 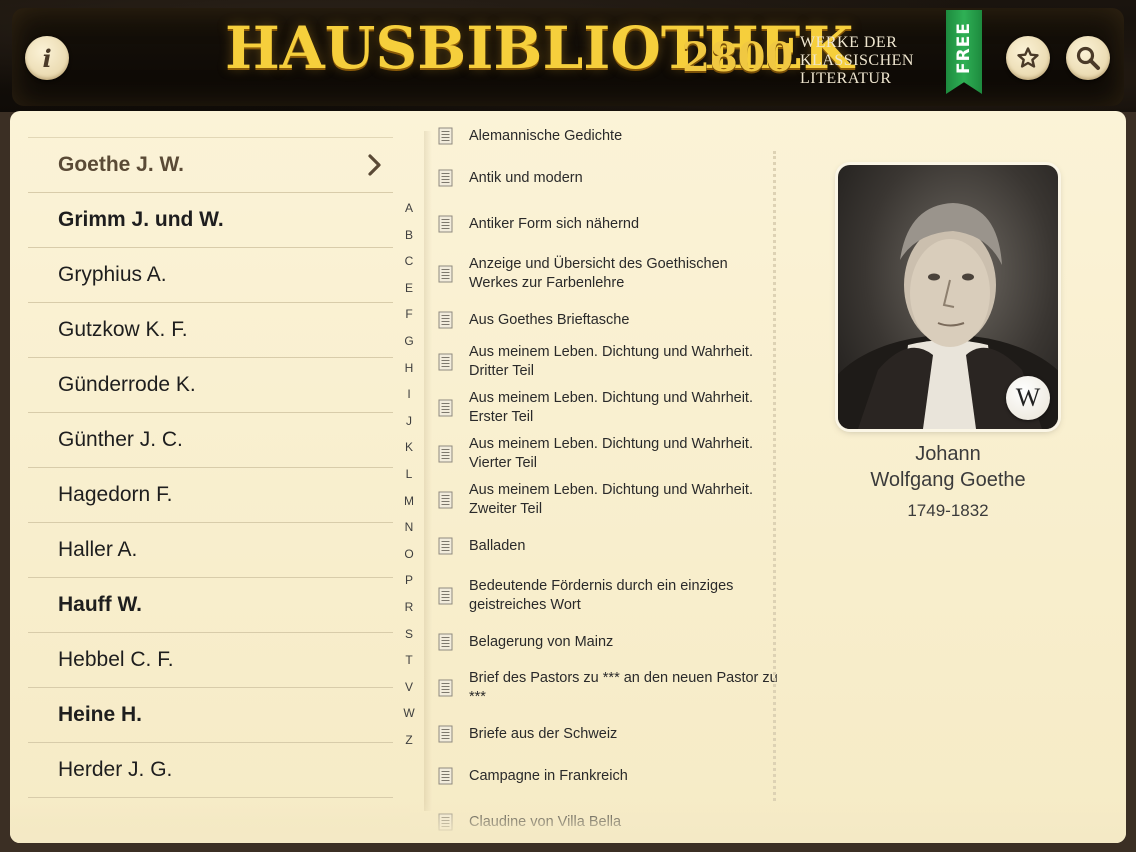 What do you see at coordinates (112, 274) in the screenshot?
I see `author-name: Gryphius A.` at bounding box center [112, 274].